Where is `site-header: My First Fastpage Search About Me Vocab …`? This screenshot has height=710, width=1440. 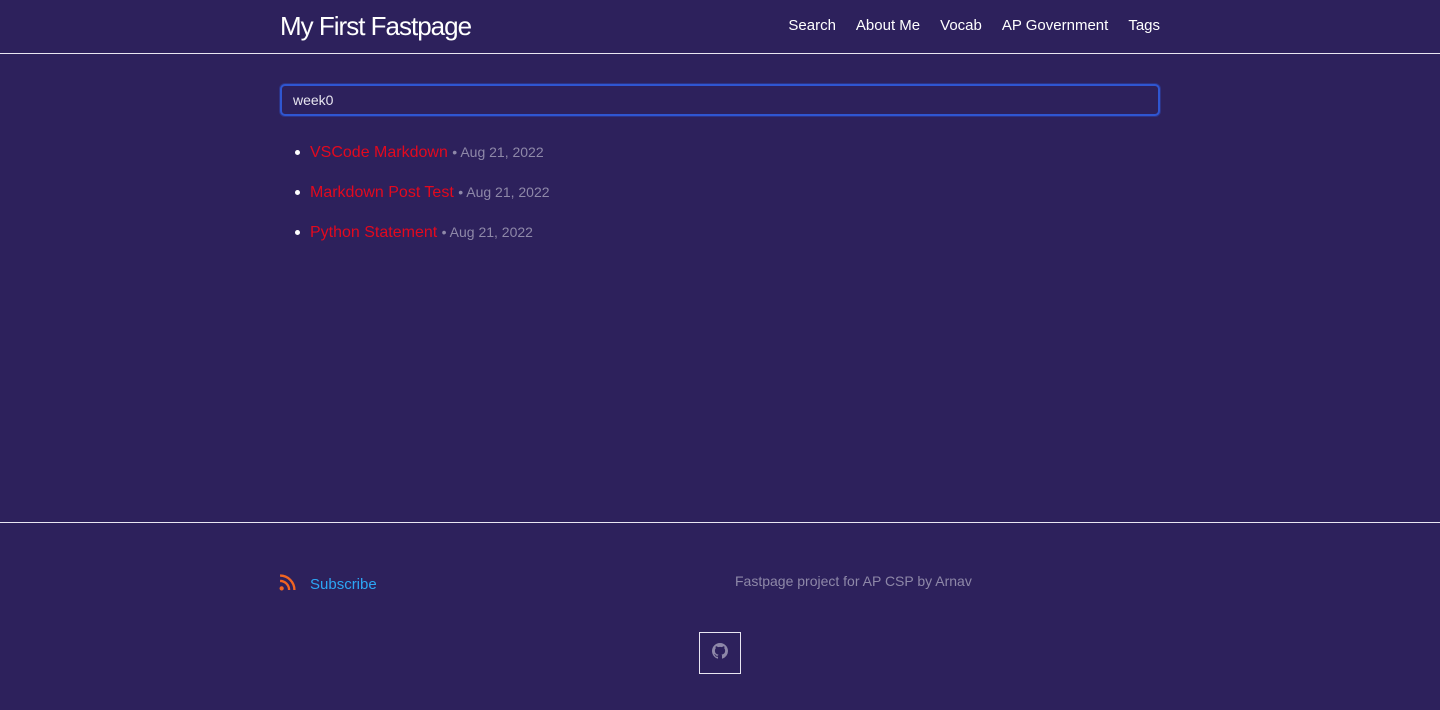 site-header: My First Fastpage Search About Me Vocab … is located at coordinates (720, 27).